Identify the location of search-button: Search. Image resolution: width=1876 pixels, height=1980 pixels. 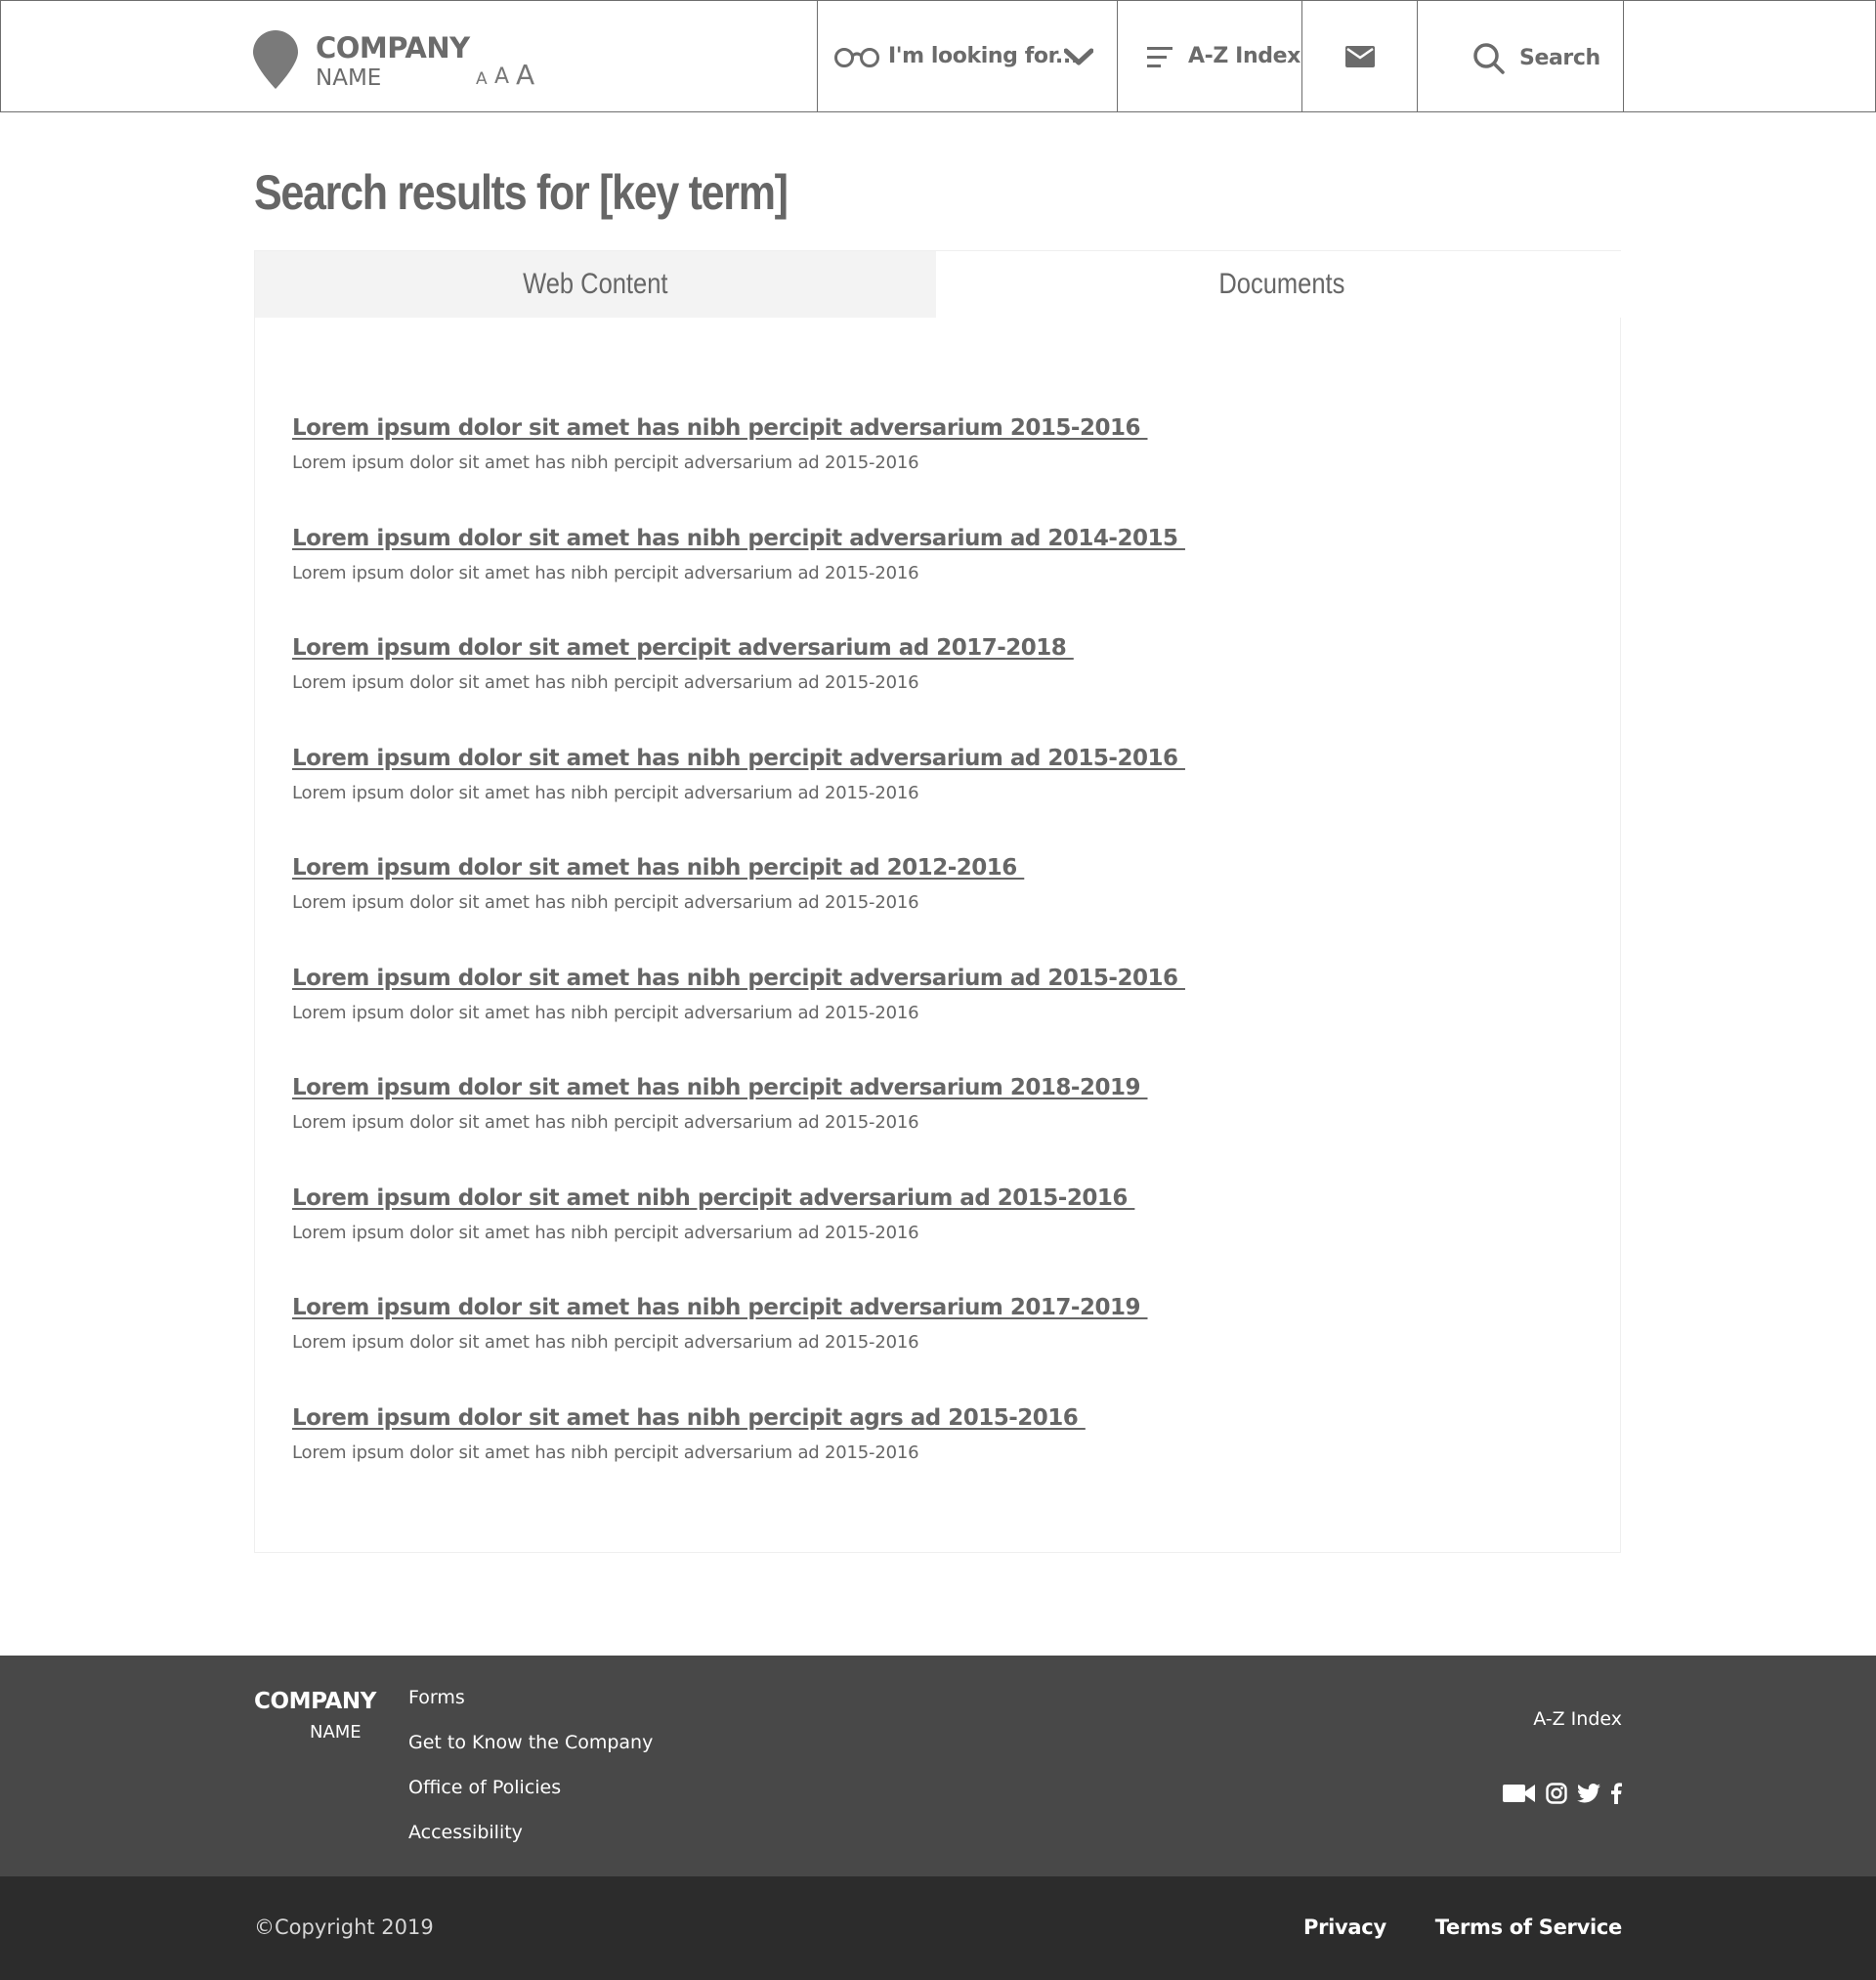
(1520, 56).